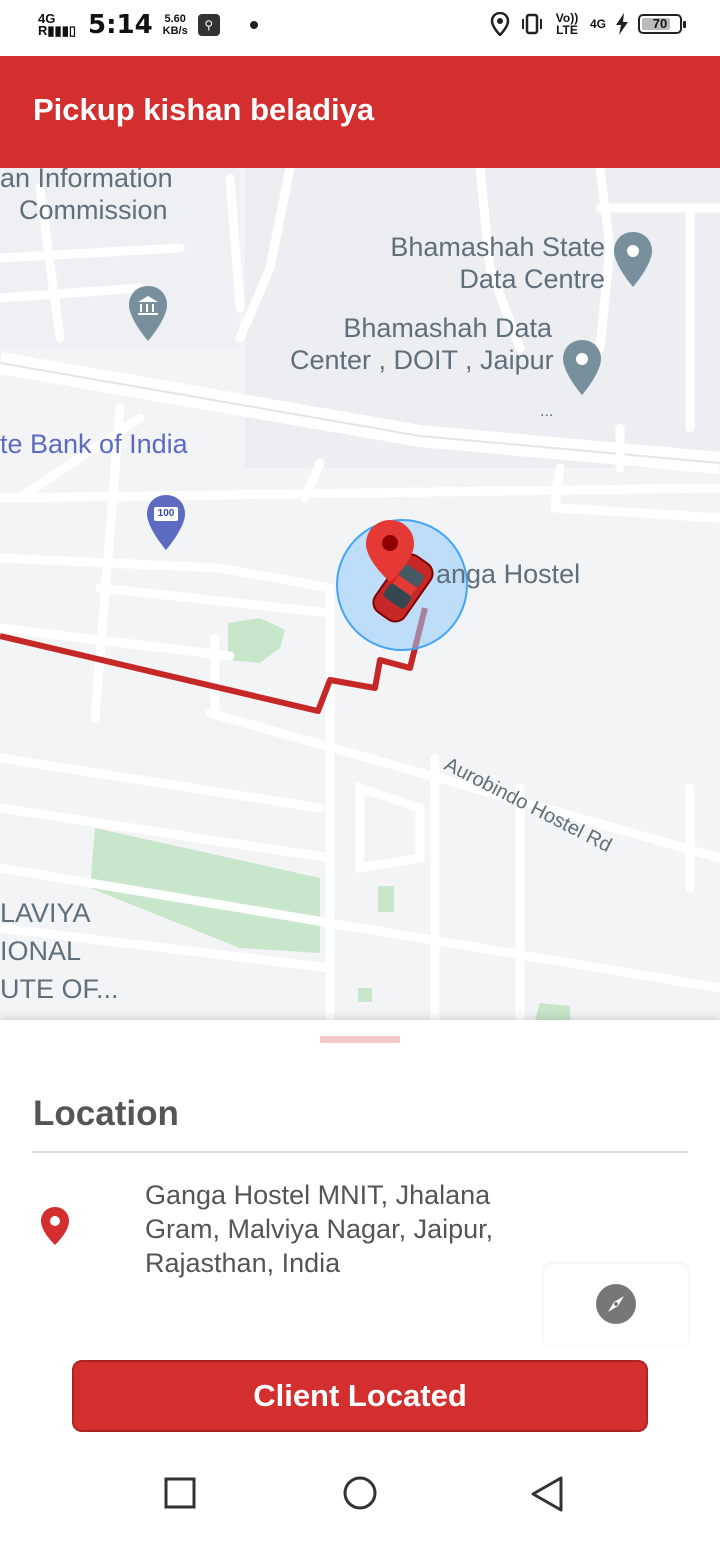 The width and height of the screenshot is (720, 1544). I want to click on recent-apps-icon, so click(180, 1493).